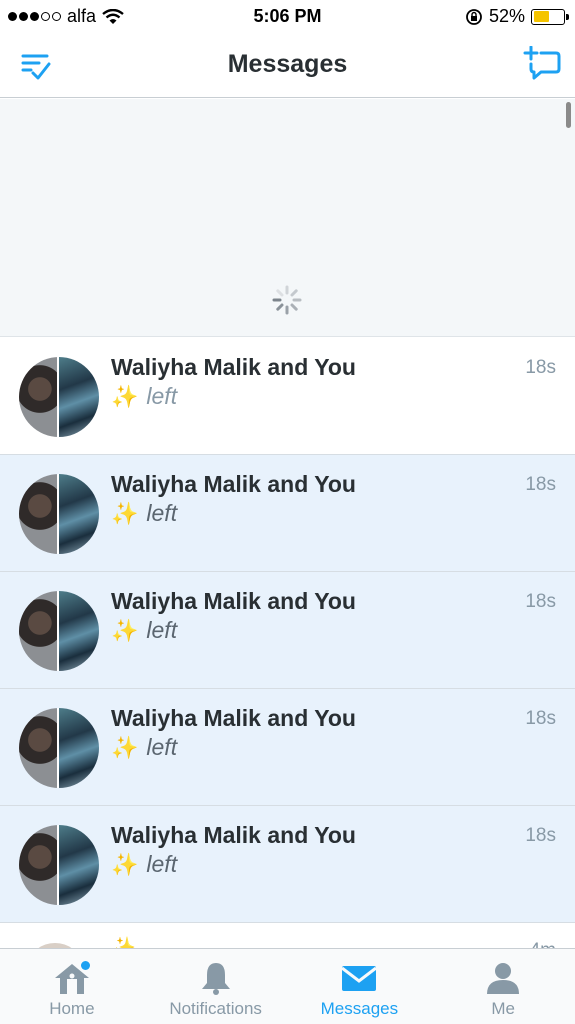 The height and width of the screenshot is (1024, 575). I want to click on tab-label: Notifications, so click(215, 1008).